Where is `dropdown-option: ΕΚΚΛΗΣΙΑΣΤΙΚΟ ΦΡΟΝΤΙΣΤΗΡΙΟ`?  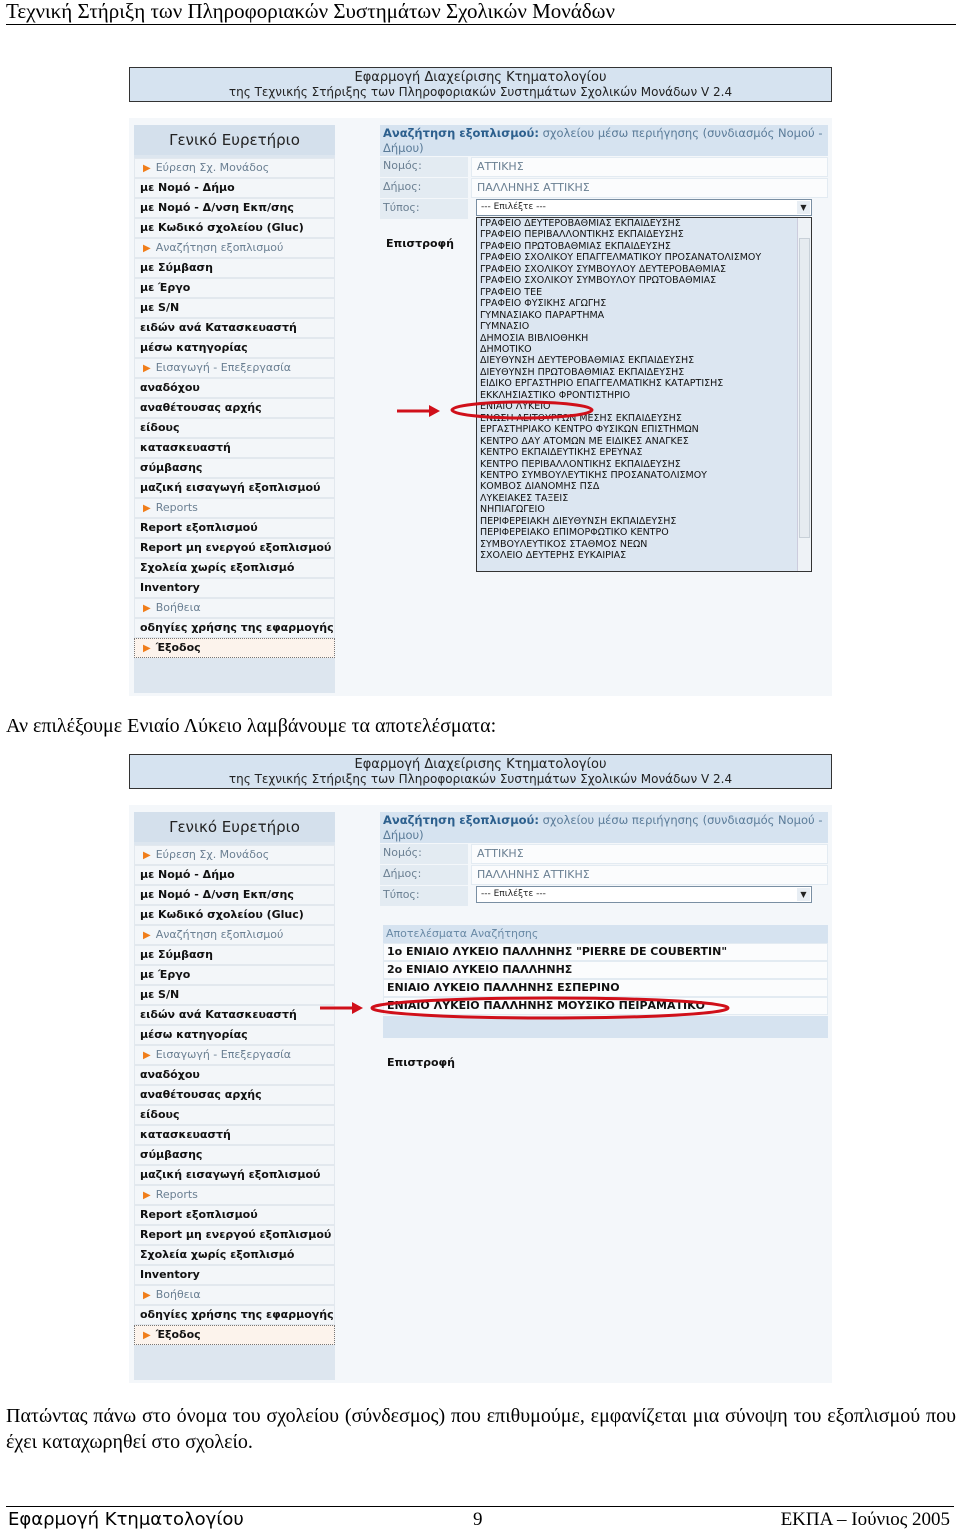
dropdown-option: ΕΚΚΛΗΣΙΑΣΤΙΚΟ ΦΡΟΝΤΙΣΤΗΡΙΟ is located at coordinates (645, 395).